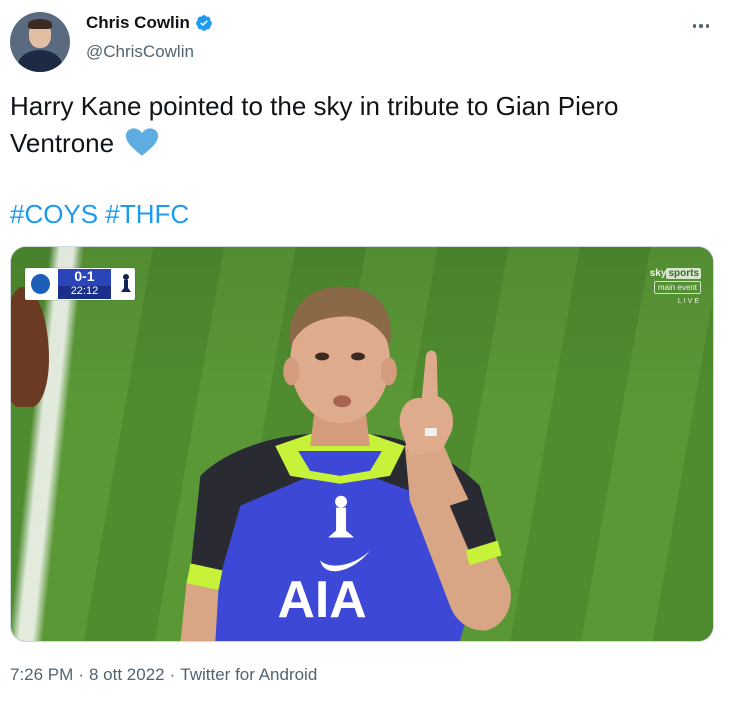  What do you see at coordinates (140, 52) in the screenshot?
I see `author-handle: @ChrisCowlin` at bounding box center [140, 52].